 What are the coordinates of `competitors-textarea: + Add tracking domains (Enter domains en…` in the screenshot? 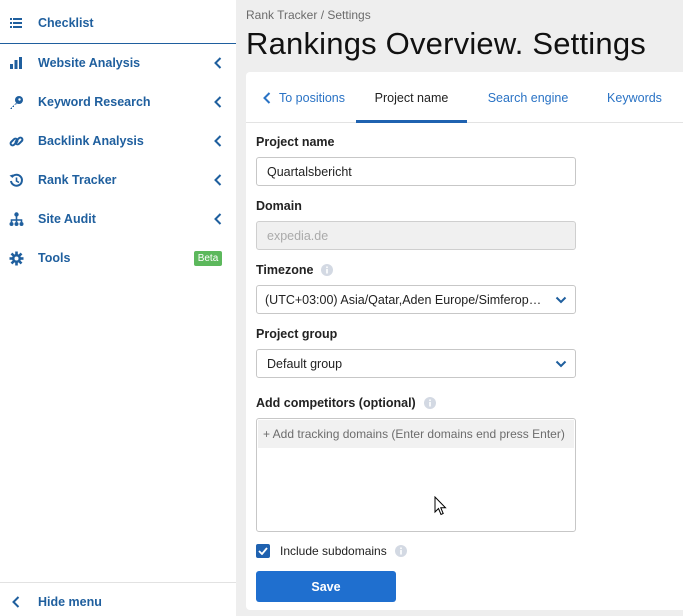 It's located at (416, 475).